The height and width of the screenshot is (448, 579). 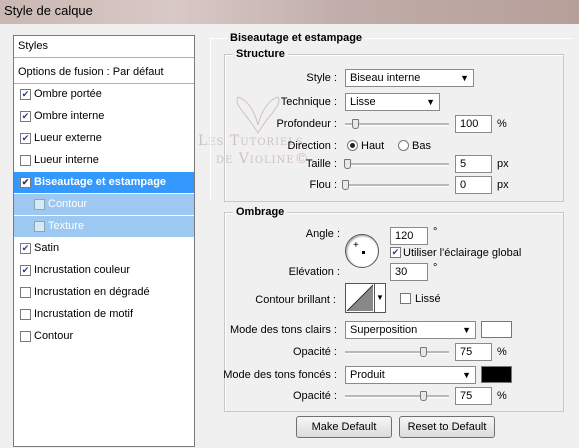 I want to click on styles-header-label: Styles, so click(x=33, y=46).